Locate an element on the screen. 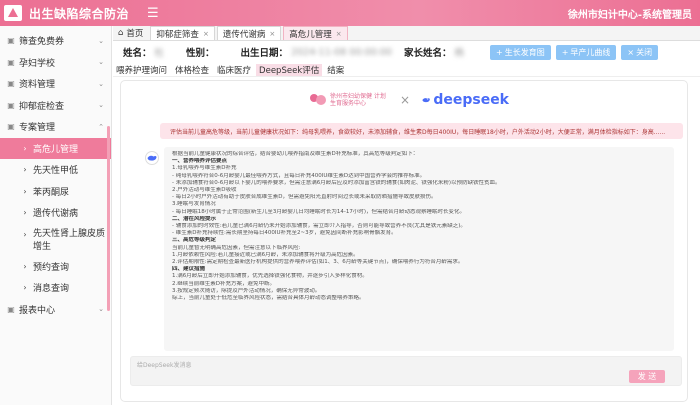 The image size is (700, 405). name-value: 杜 is located at coordinates (159, 53).